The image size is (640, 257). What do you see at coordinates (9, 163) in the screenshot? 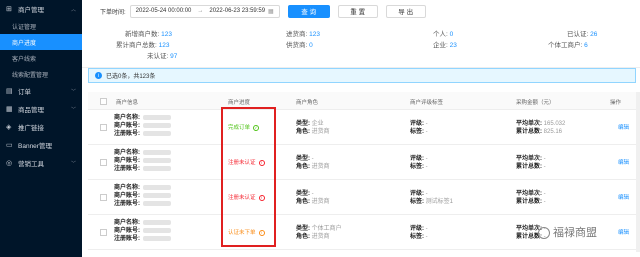
I see `marketing-icon: ◎` at bounding box center [9, 163].